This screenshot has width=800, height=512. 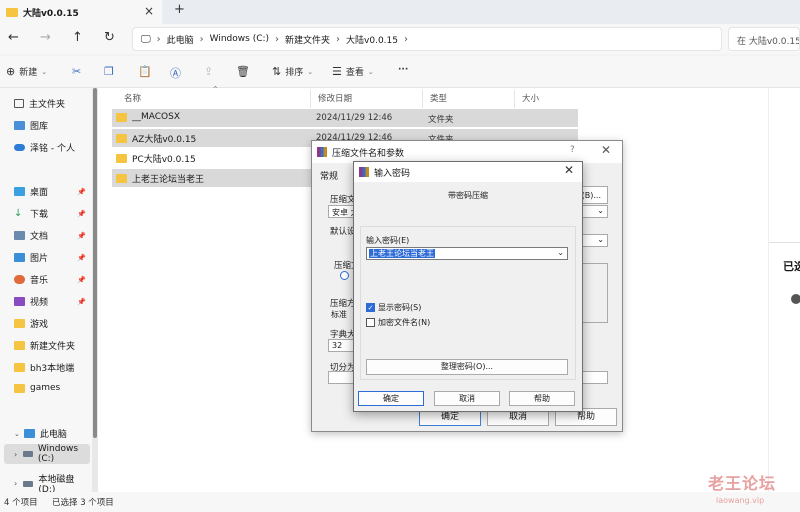 What do you see at coordinates (530, 98) in the screenshot?
I see `column-header-size: 大小` at bounding box center [530, 98].